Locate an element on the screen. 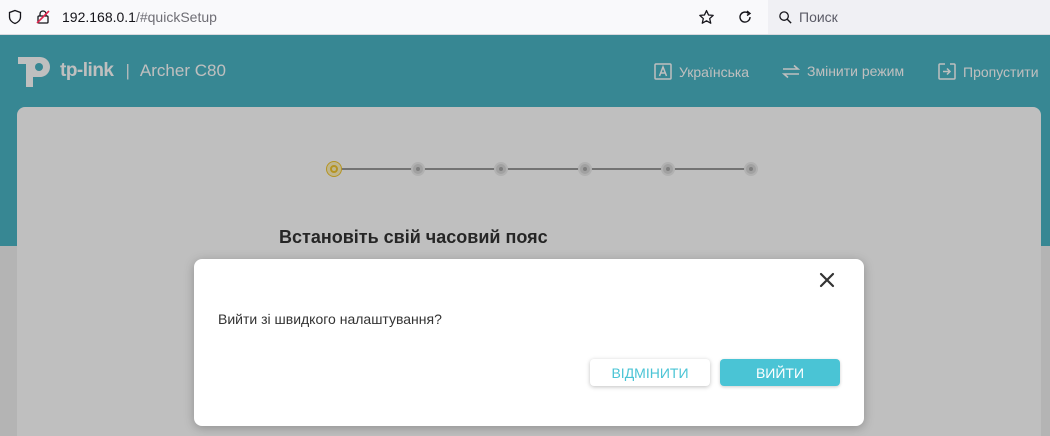 This screenshot has width=1050, height=436. search-box: Поиск is located at coordinates (909, 17).